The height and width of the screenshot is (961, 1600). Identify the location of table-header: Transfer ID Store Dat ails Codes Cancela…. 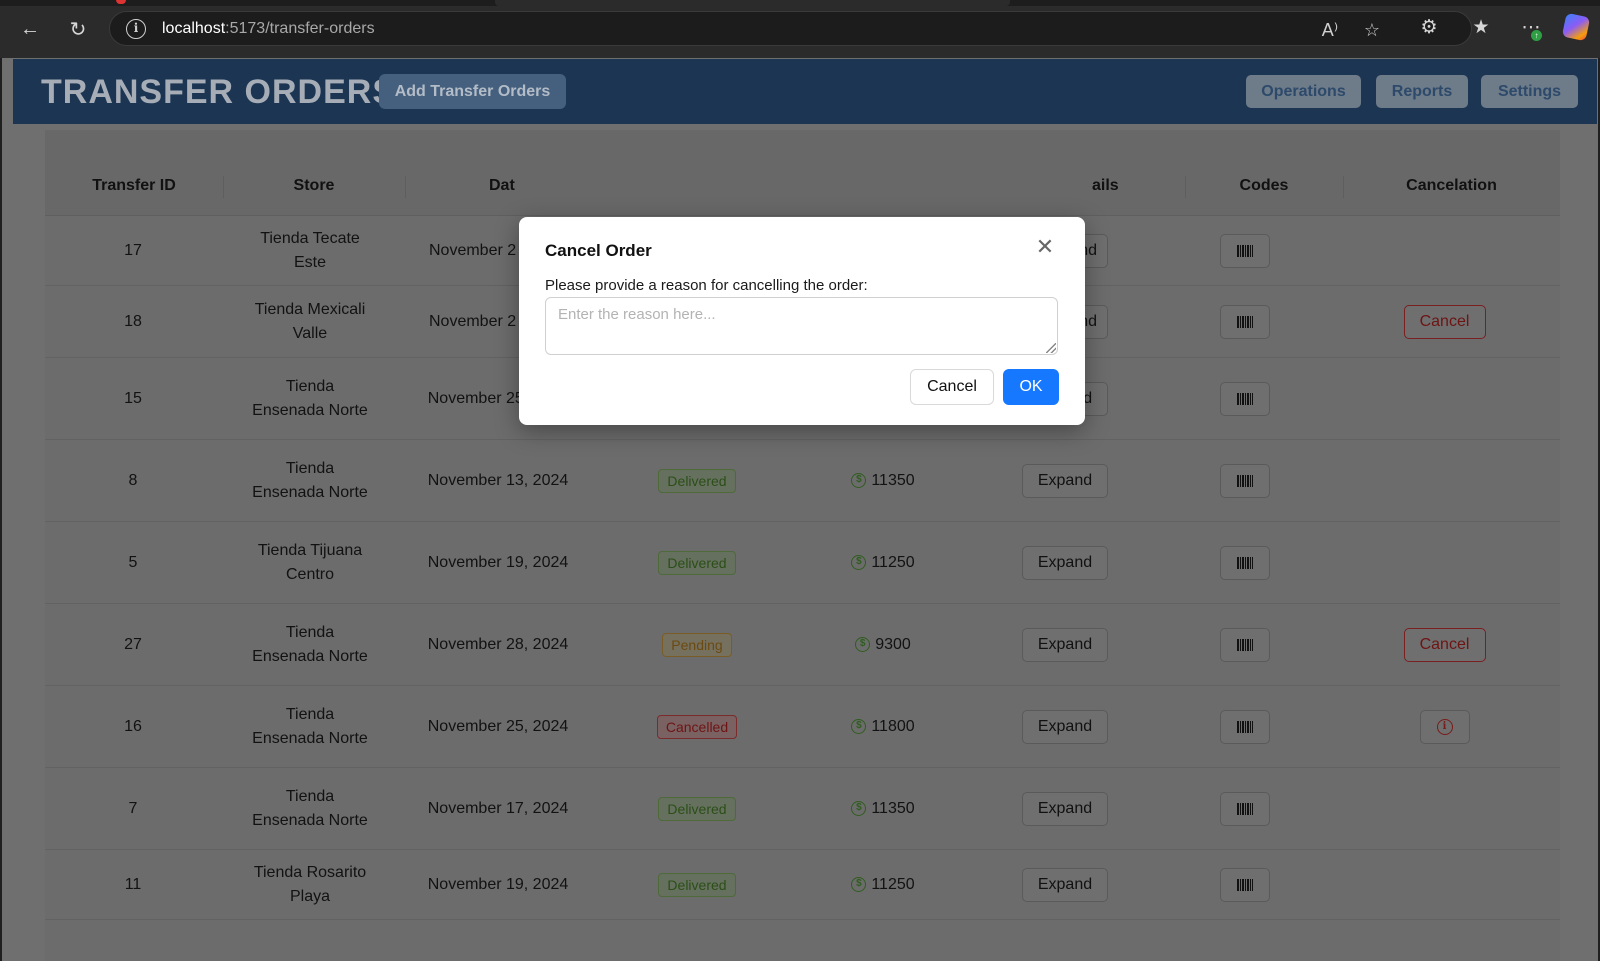
(802, 173).